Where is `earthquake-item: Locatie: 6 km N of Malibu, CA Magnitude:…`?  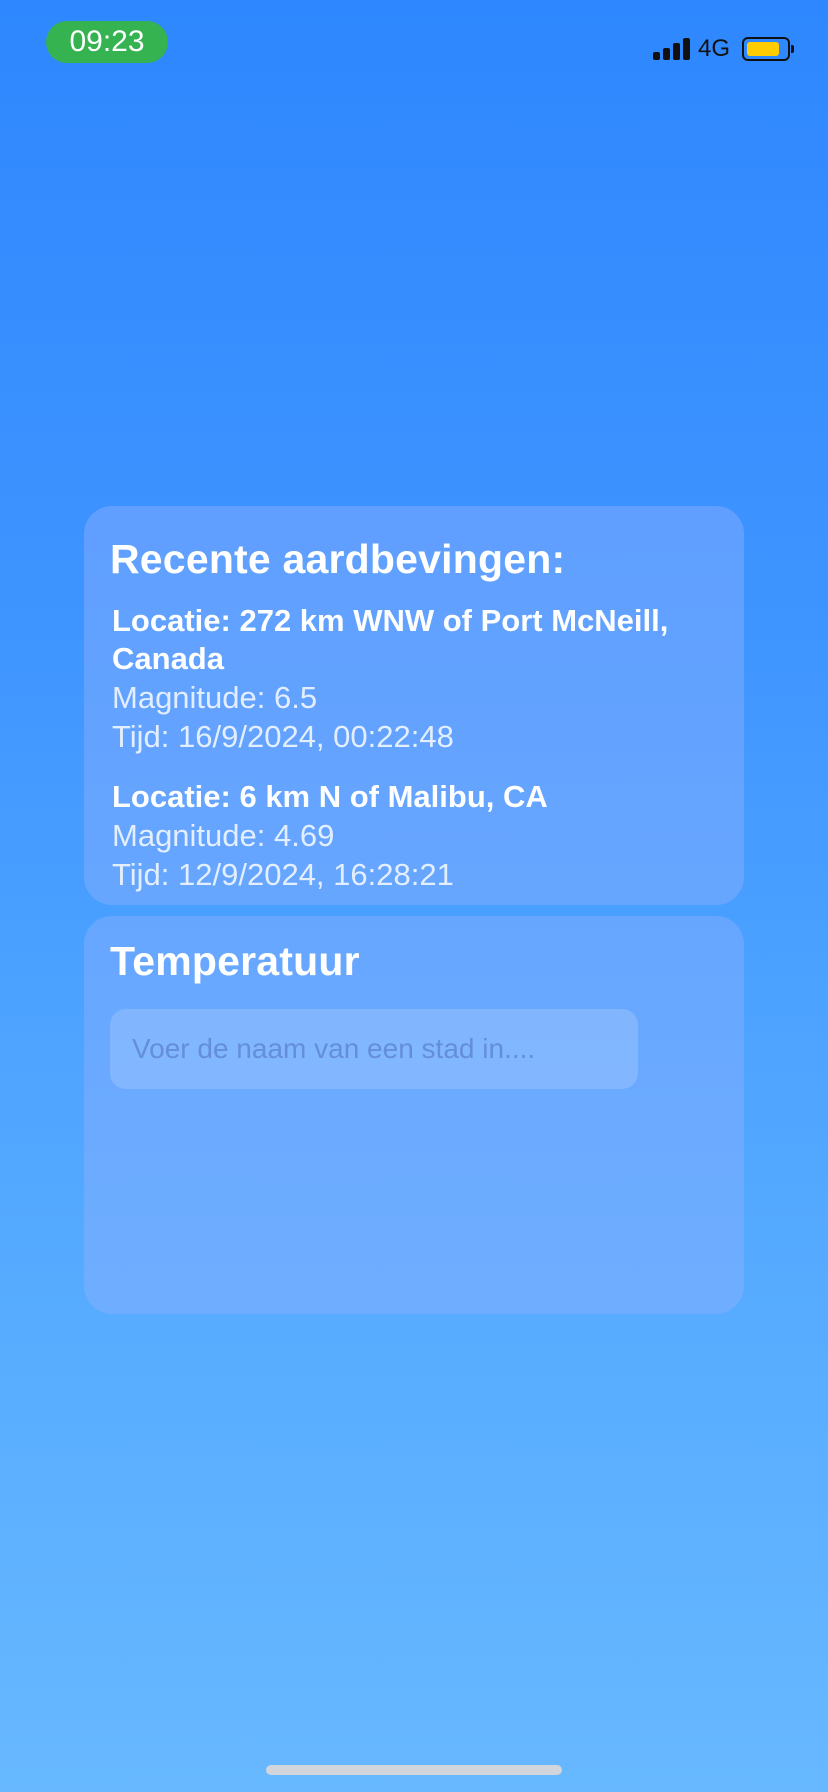 earthquake-item: Locatie: 6 km N of Malibu, CA Magnitude:… is located at coordinates (412, 836).